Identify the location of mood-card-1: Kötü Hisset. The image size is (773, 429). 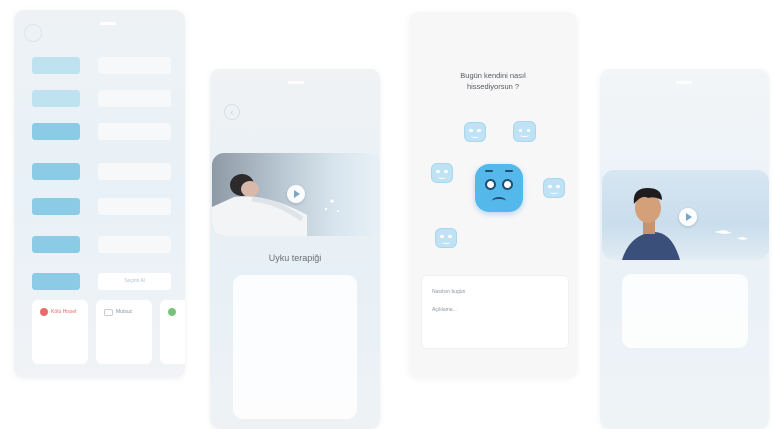
(60, 332).